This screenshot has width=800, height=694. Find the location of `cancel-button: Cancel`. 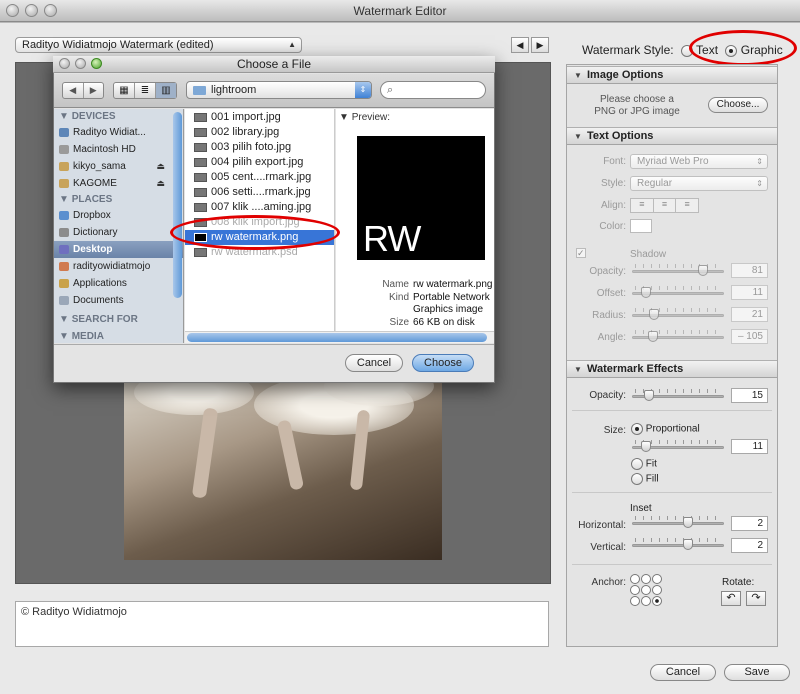

cancel-button: Cancel is located at coordinates (683, 672).